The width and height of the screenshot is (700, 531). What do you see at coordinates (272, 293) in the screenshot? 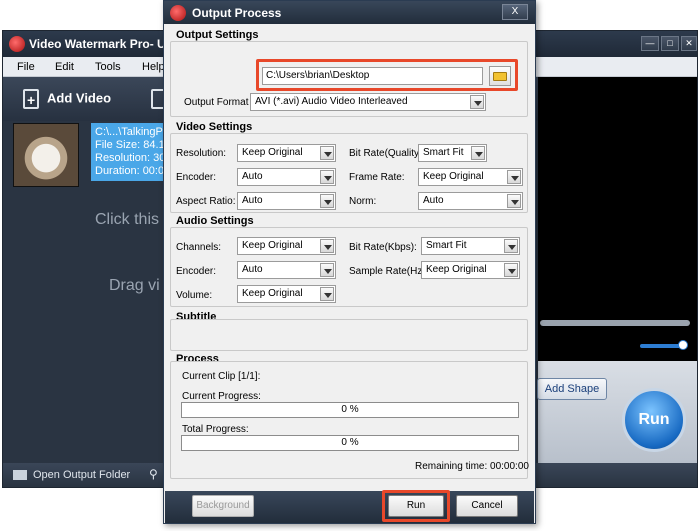
I see `audio-volume-value: Keep Original` at bounding box center [272, 293].